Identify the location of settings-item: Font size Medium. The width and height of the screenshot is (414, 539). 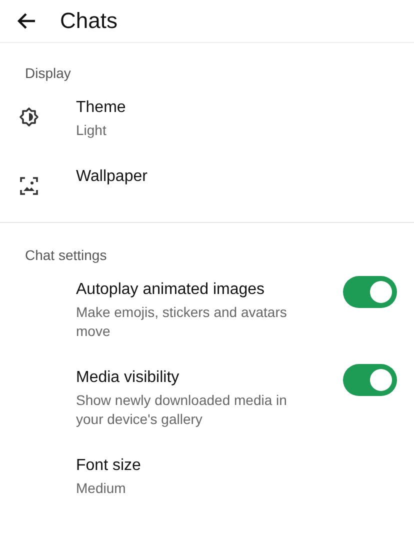
(207, 476).